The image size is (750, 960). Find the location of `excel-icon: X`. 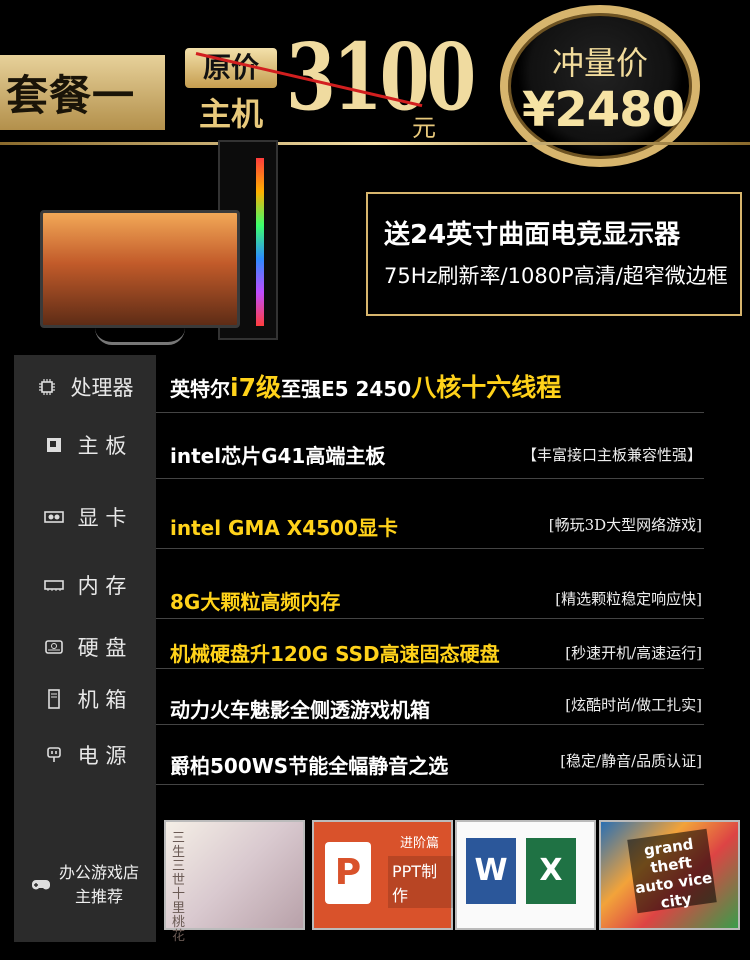

excel-icon: X is located at coordinates (551, 871).